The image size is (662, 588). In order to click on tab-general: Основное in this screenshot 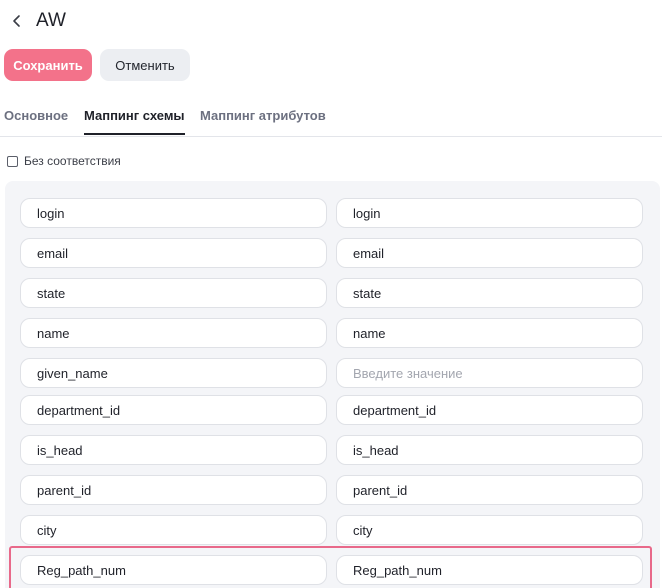, I will do `click(36, 120)`.